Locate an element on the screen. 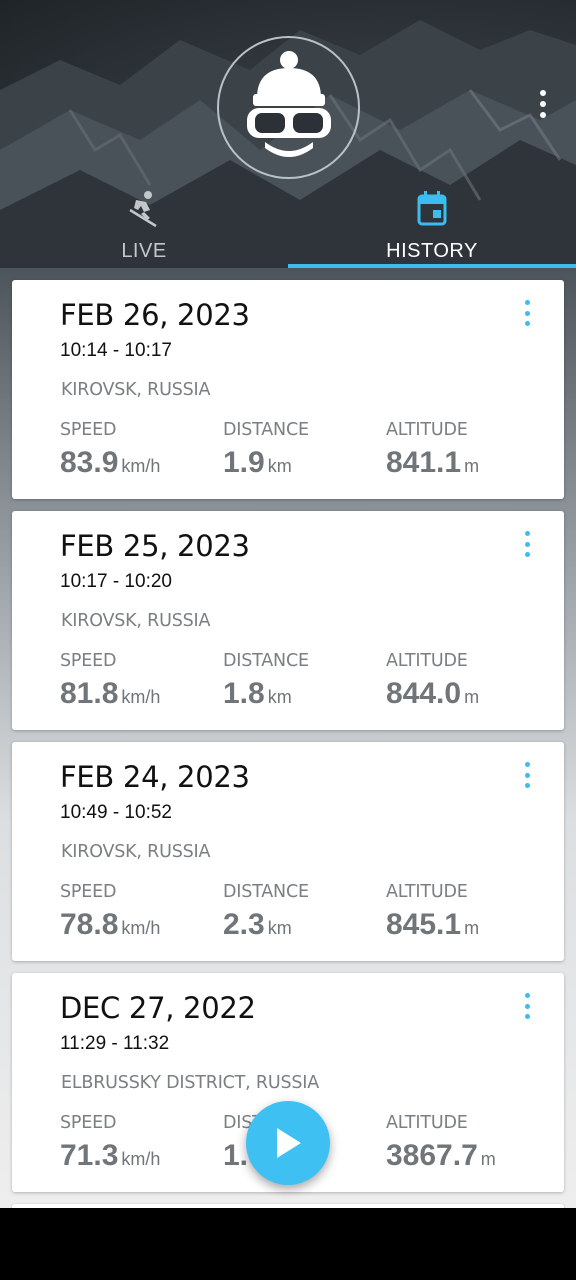 The height and width of the screenshot is (1280, 576). altitude-value: 3867.7 is located at coordinates (432, 1155).